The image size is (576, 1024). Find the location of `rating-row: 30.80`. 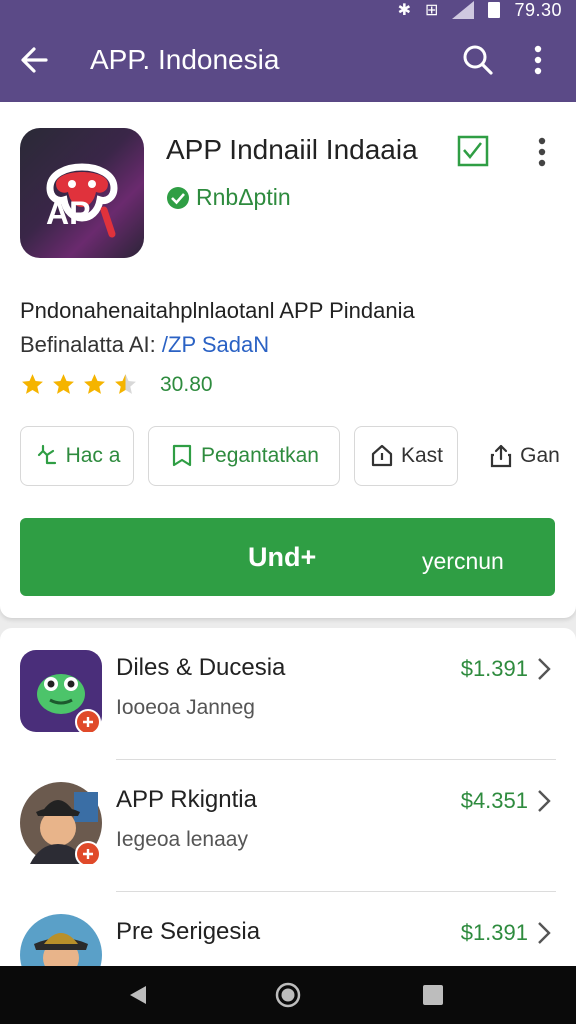

rating-row: 30.80 is located at coordinates (116, 384).